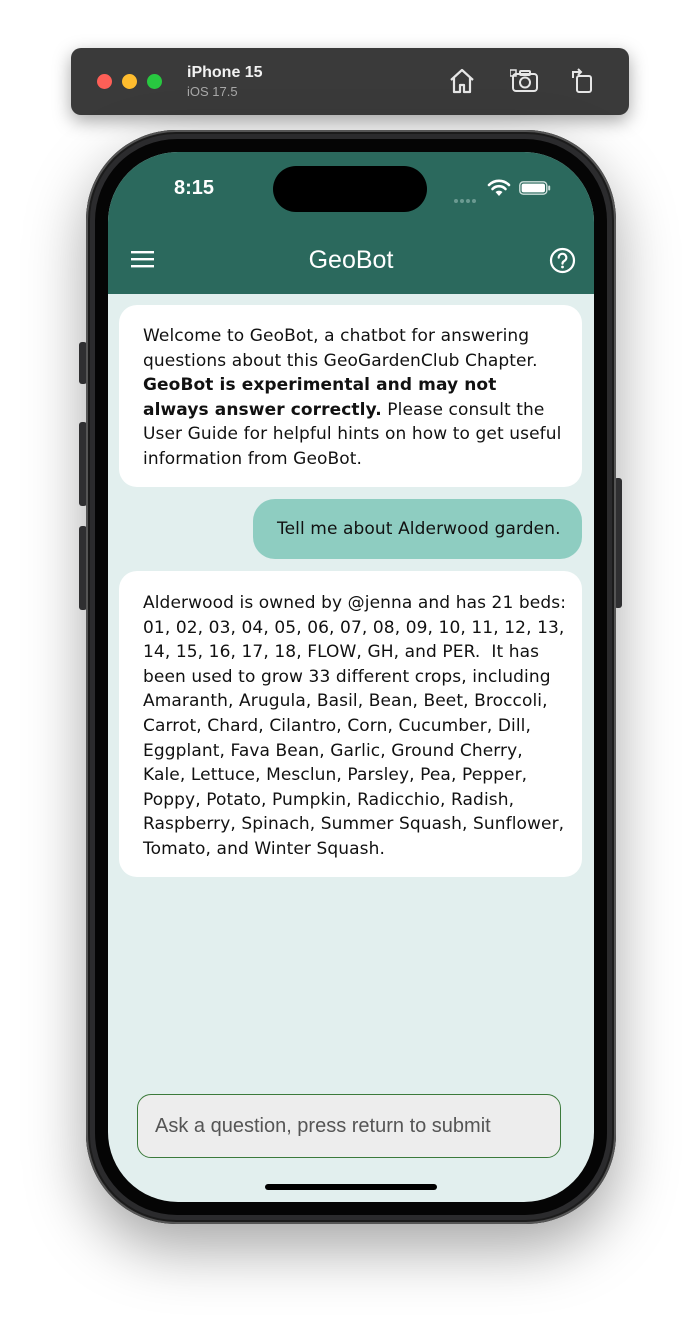 The image size is (700, 1321). Describe the element at coordinates (212, 91) in the screenshot. I see `os-version: iOS 17.5` at that location.